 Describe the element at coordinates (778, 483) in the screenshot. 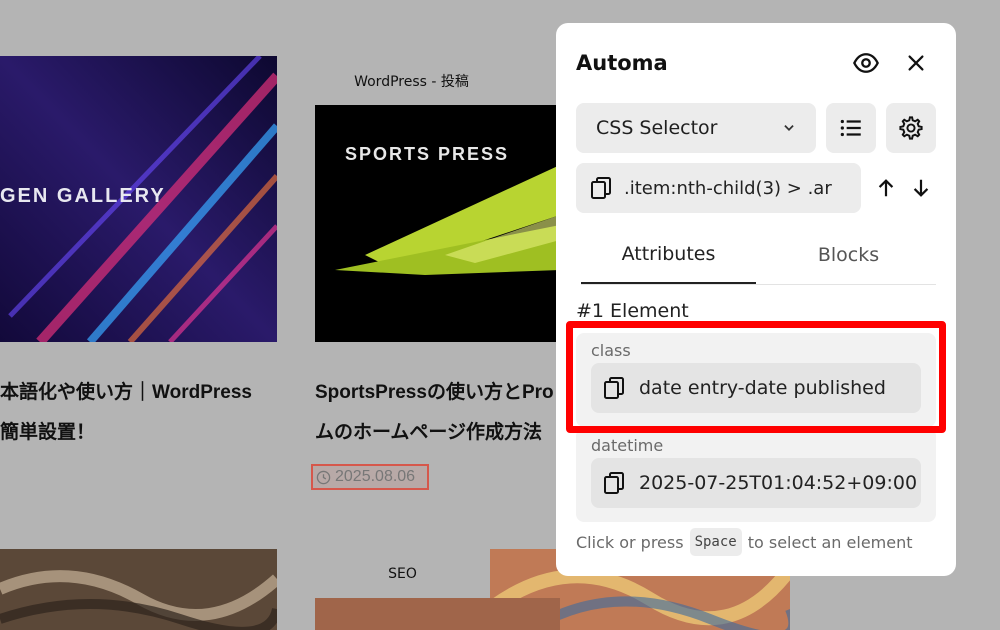

I see `attribute-value: 2025-07-25T01:04:52+09:00` at that location.